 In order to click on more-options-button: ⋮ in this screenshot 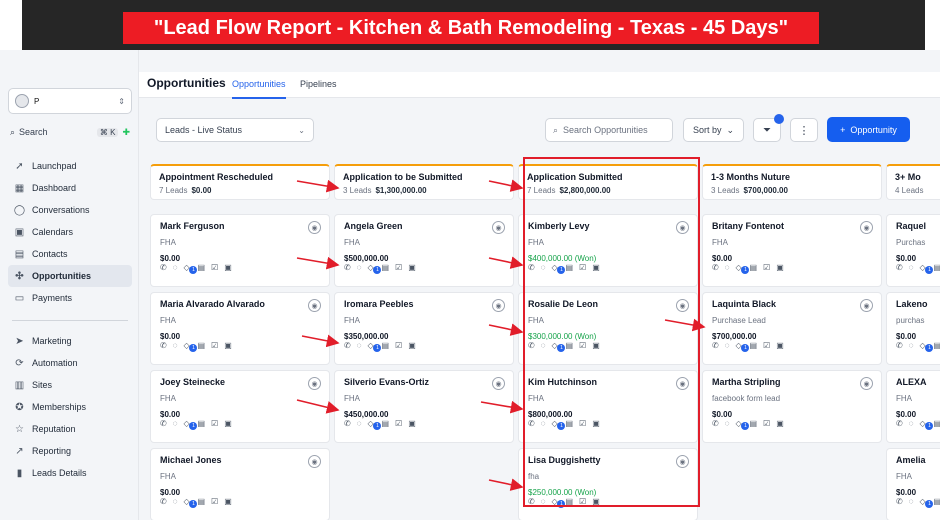, I will do `click(804, 130)`.